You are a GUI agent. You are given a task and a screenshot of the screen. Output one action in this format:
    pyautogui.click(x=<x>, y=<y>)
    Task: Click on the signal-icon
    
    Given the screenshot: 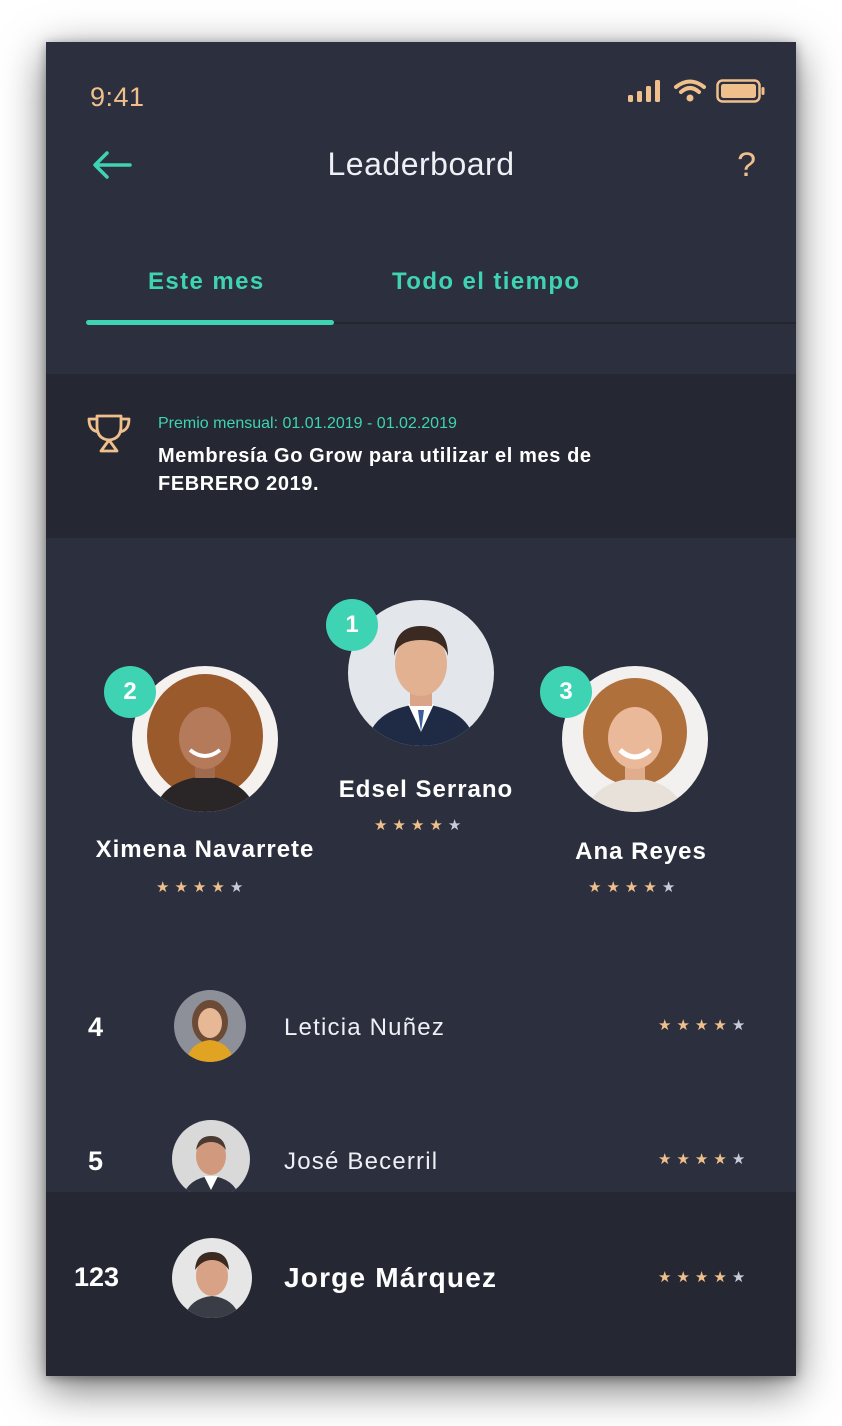 What is the action you would take?
    pyautogui.click(x=644, y=91)
    